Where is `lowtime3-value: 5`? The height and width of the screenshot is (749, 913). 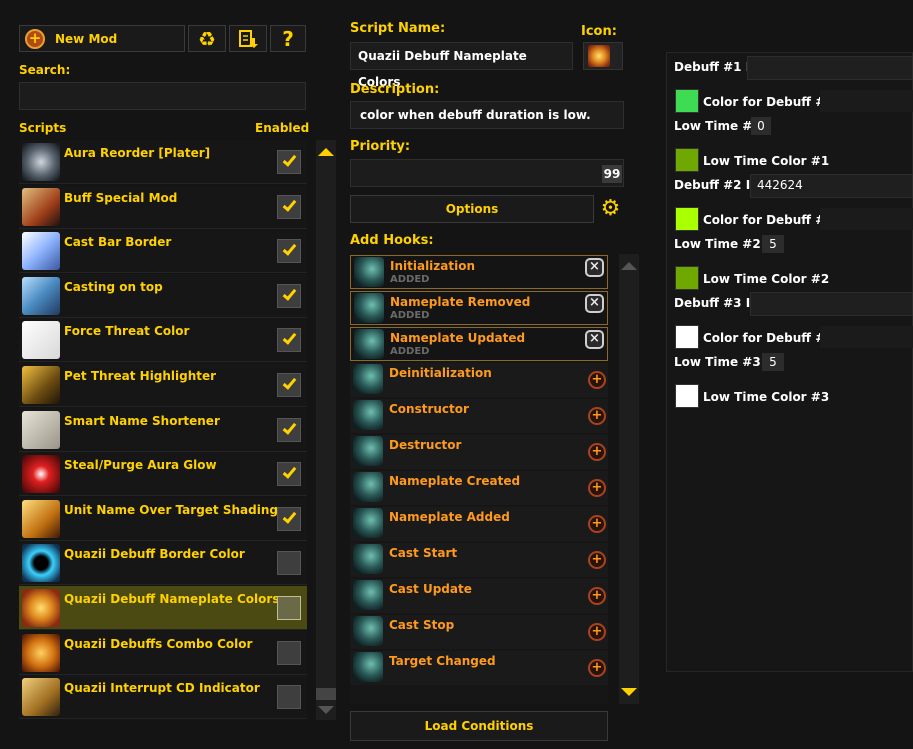 lowtime3-value: 5 is located at coordinates (773, 362).